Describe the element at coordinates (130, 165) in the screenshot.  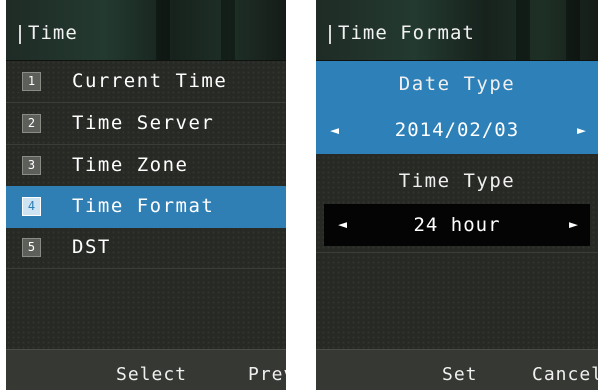
I see `menu-item-label: Time Zone` at that location.